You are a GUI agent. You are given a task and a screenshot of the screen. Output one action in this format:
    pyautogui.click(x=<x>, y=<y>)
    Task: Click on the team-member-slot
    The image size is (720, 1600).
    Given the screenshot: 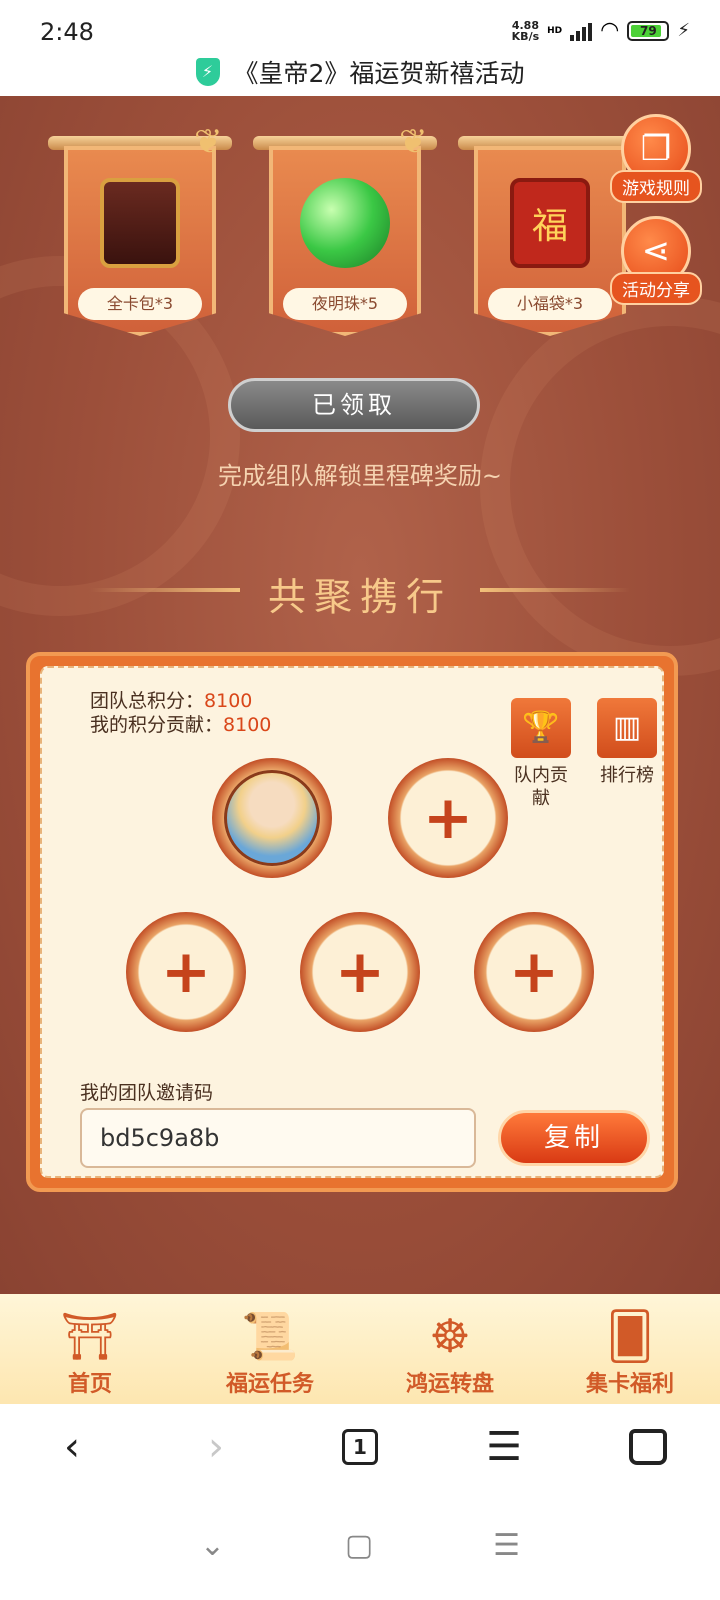 What is the action you would take?
    pyautogui.click(x=272, y=818)
    